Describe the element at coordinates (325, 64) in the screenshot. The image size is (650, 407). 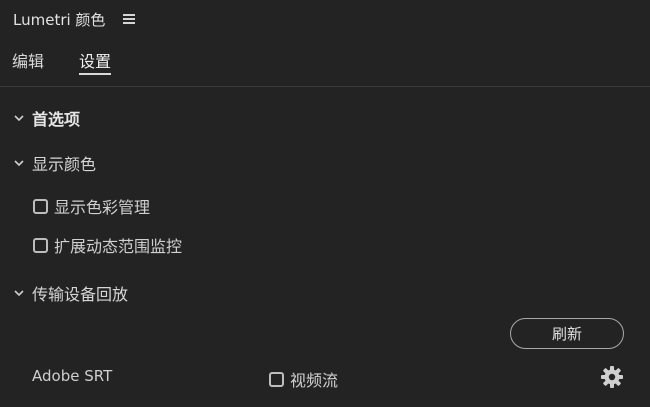
I see `tab-bar: 编辑 设置` at that location.